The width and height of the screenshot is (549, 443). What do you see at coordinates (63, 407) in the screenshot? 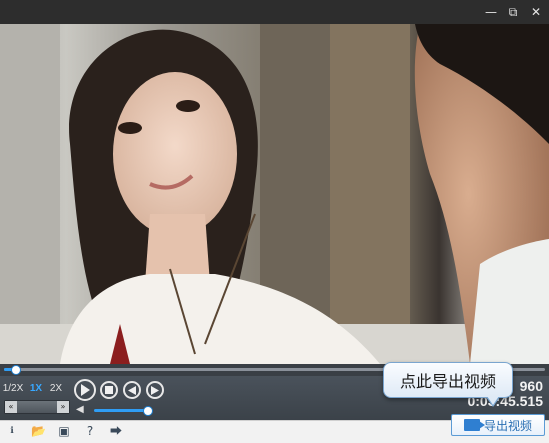
I see `step-forward-icon: »` at bounding box center [63, 407].